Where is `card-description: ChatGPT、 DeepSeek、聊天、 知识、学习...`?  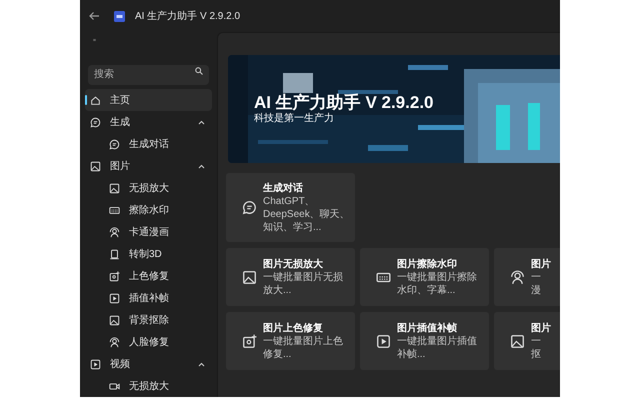
card-description: ChatGPT、 DeepSeek、聊天、 知识、学习... is located at coordinates (306, 214).